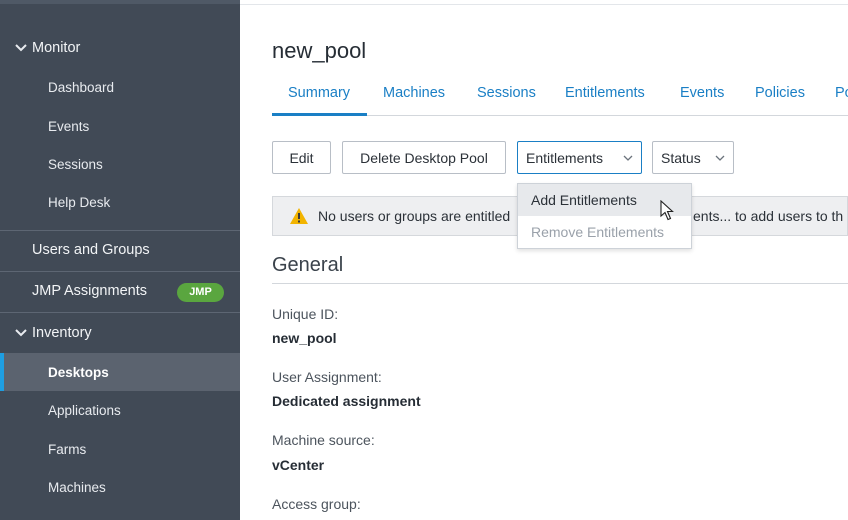 The height and width of the screenshot is (520, 848). I want to click on sidebar-group-monitor: Monitor, so click(120, 48).